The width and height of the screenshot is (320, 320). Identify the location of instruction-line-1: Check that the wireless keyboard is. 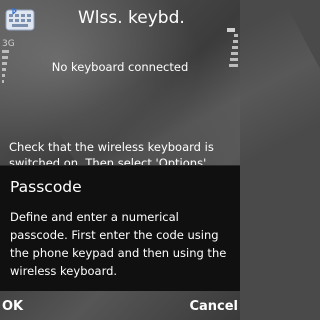
(111, 147).